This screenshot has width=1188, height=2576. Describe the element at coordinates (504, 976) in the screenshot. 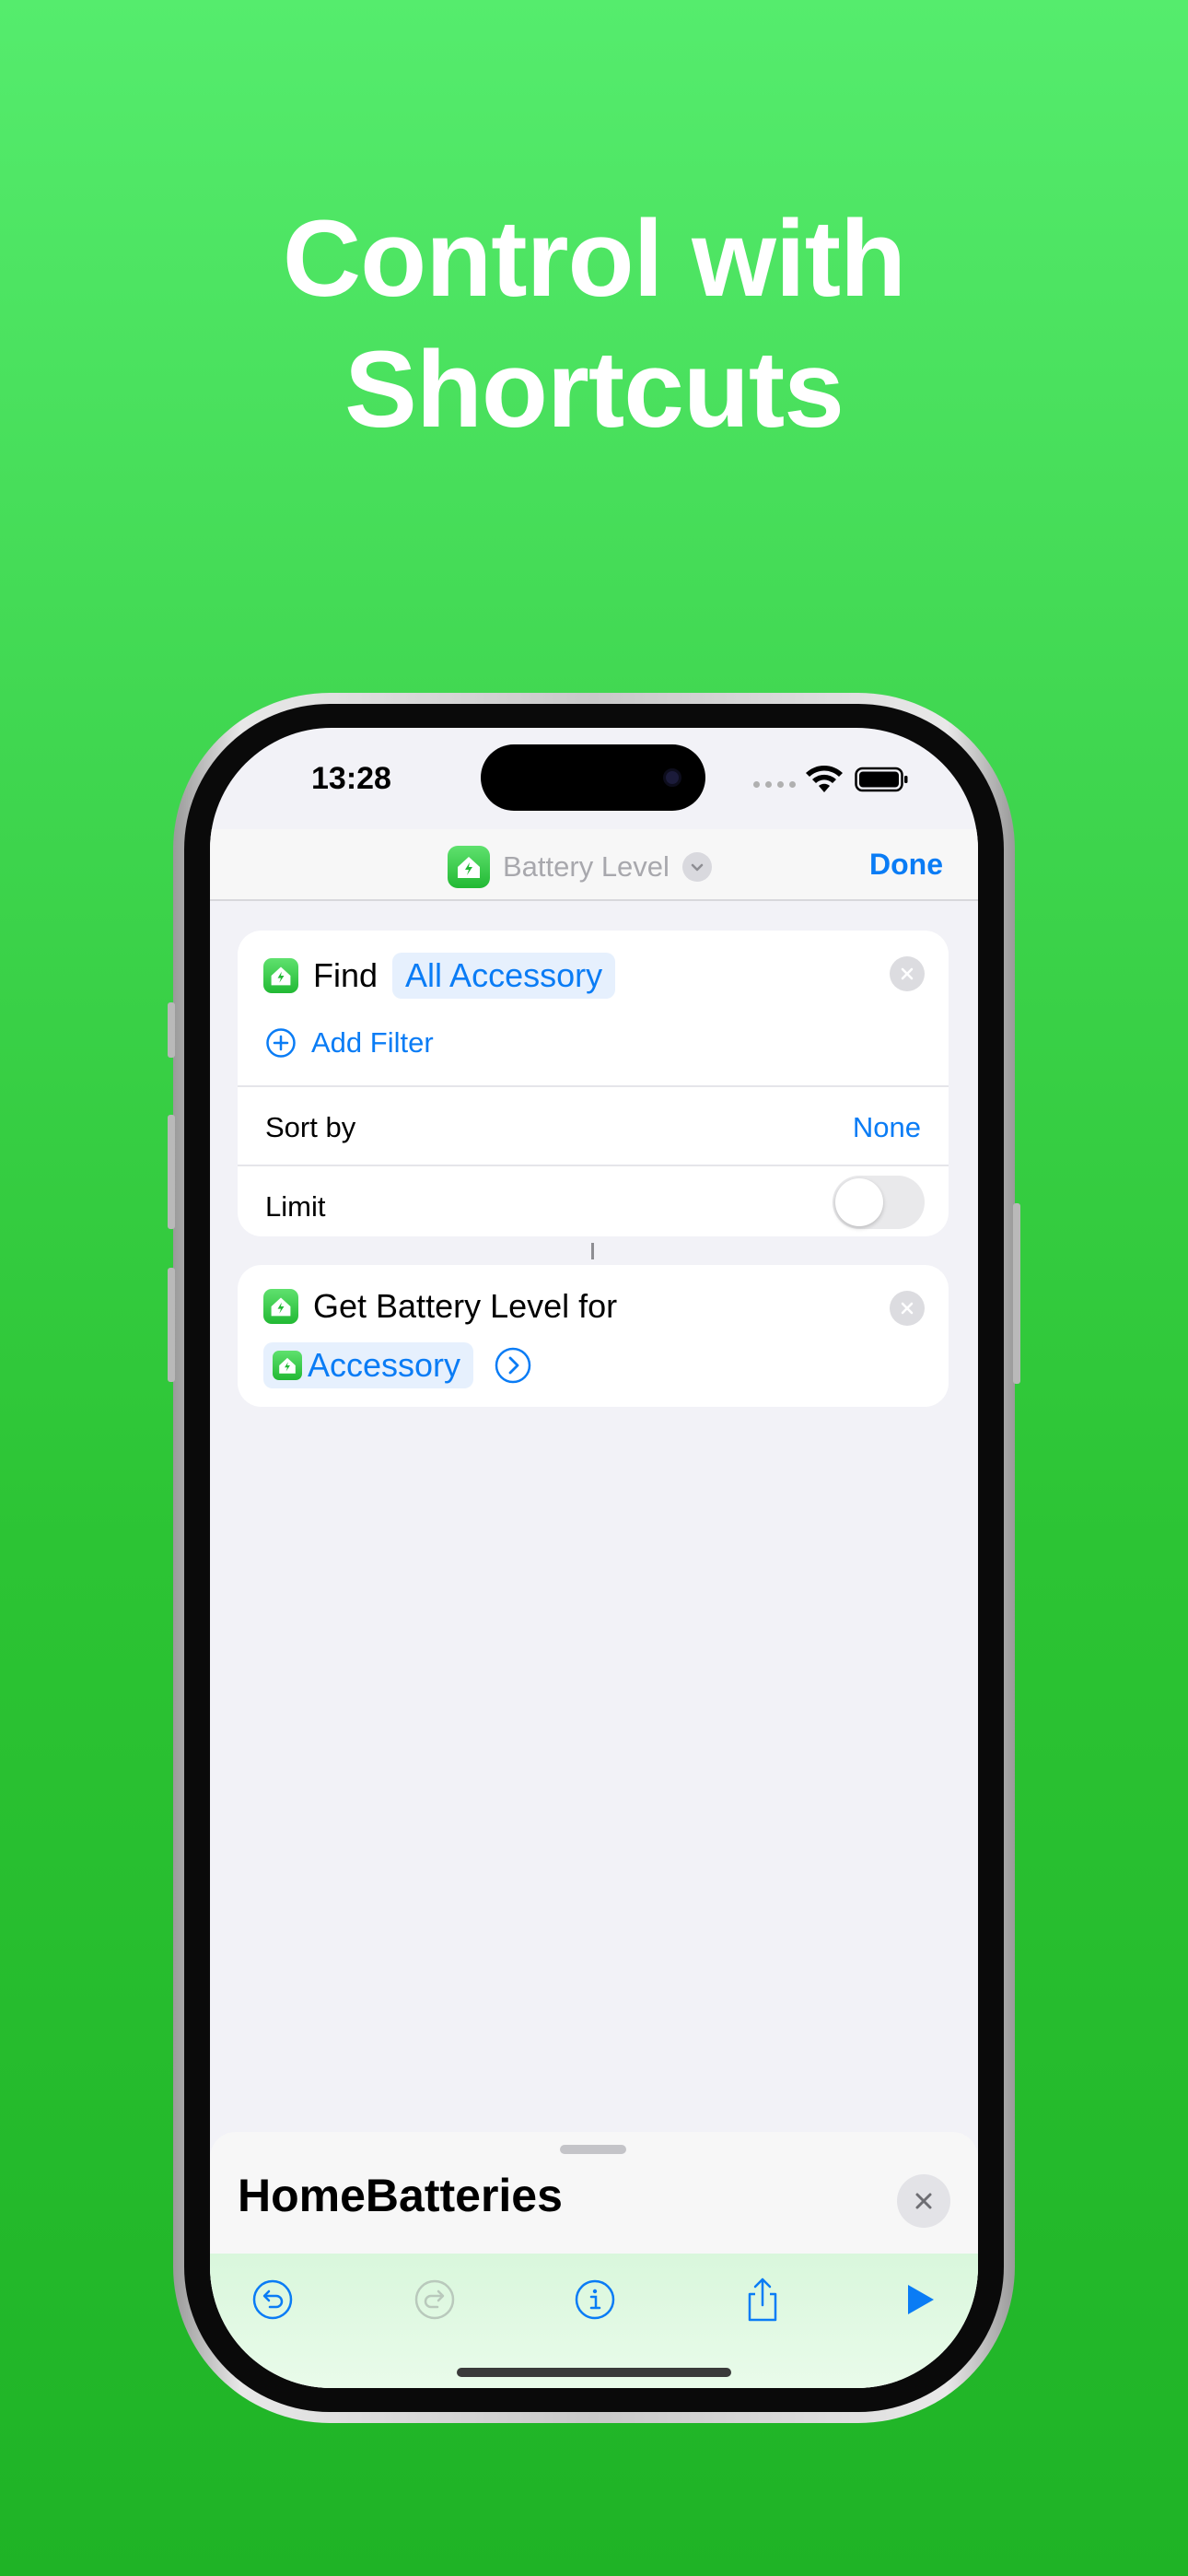

I see `all-accessory-token: All Accessory` at that location.